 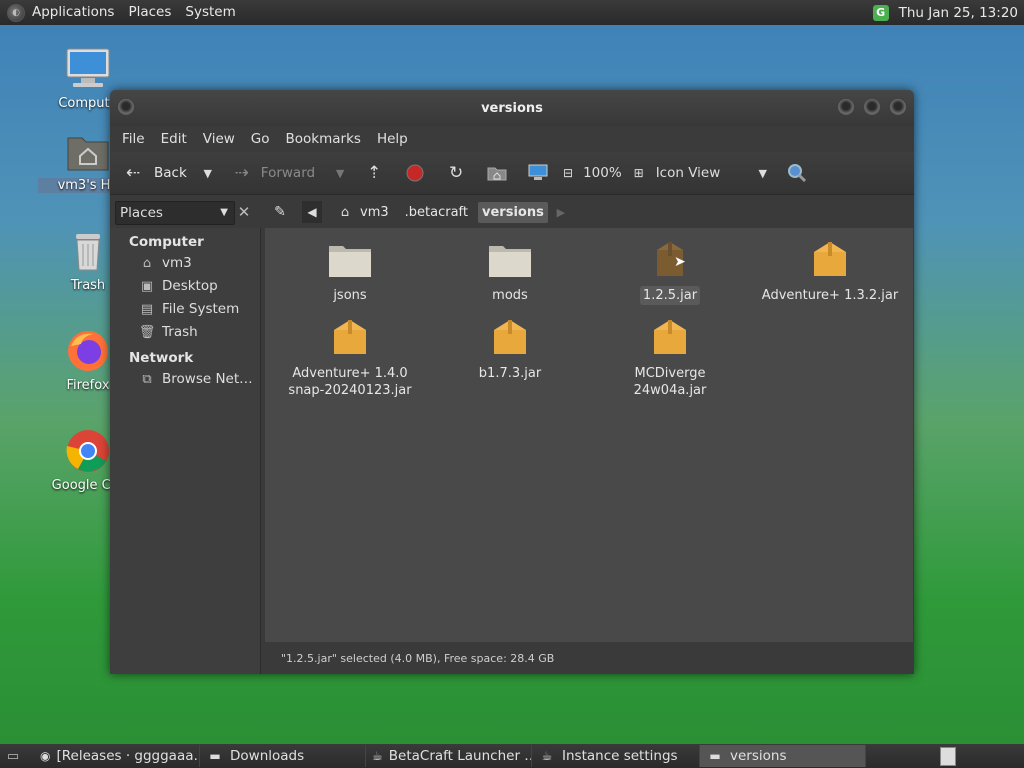 What do you see at coordinates (210, 12) in the screenshot?
I see `system-menu: System` at bounding box center [210, 12].